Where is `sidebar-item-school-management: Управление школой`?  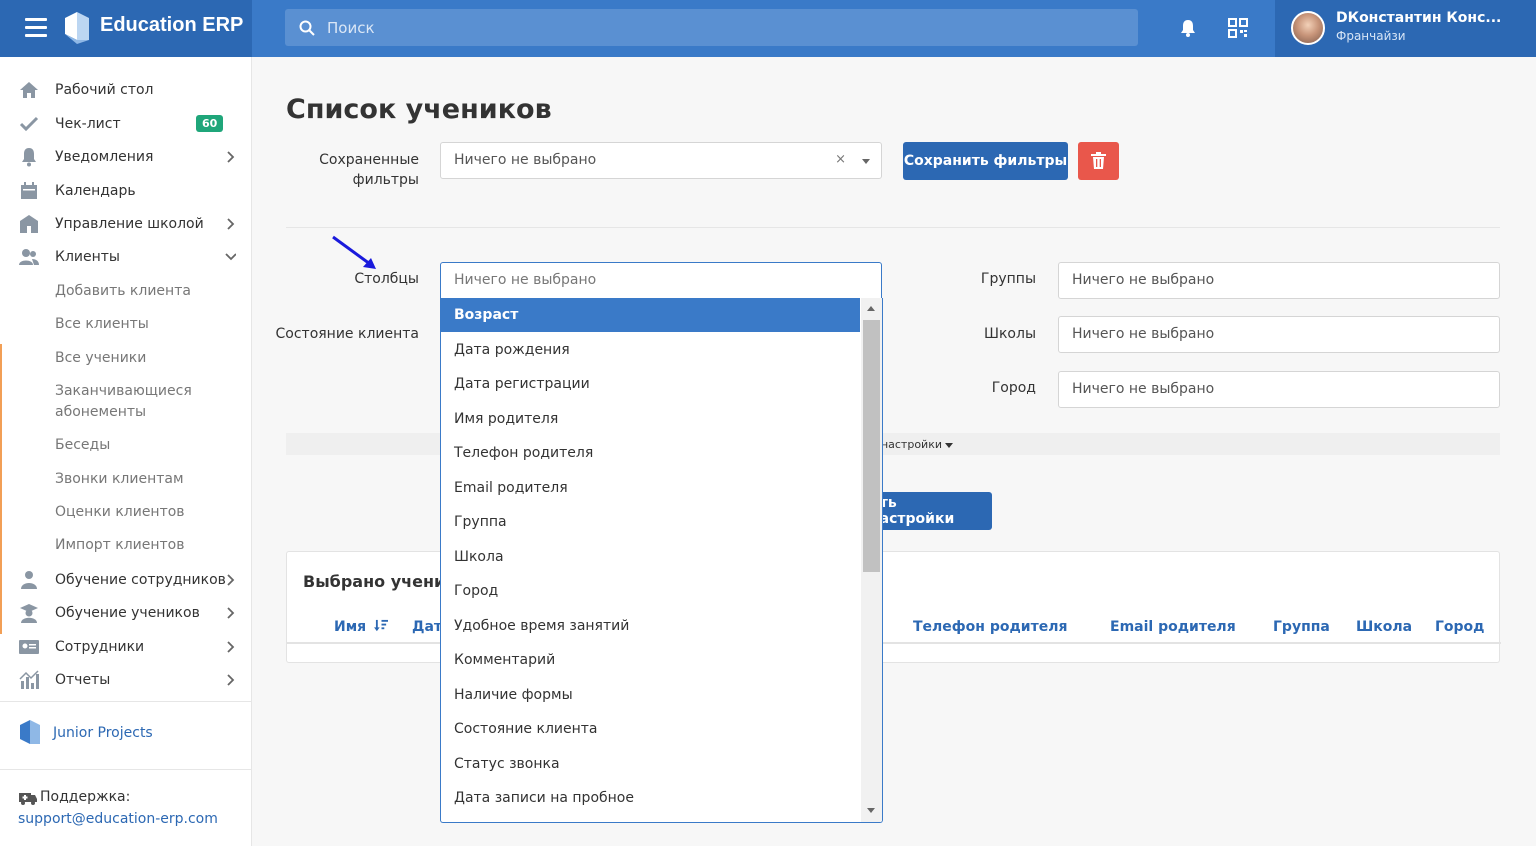 sidebar-item-school-management: Управление школой is located at coordinates (126, 224).